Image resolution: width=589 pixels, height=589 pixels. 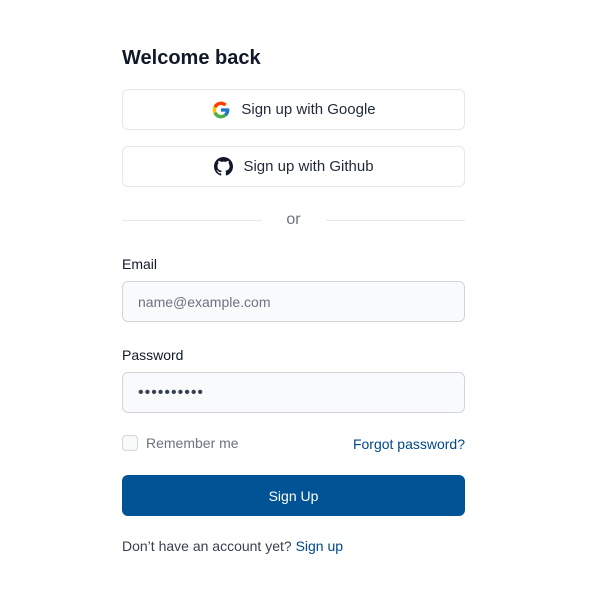 I want to click on remember-me: Remember me, so click(x=180, y=443).